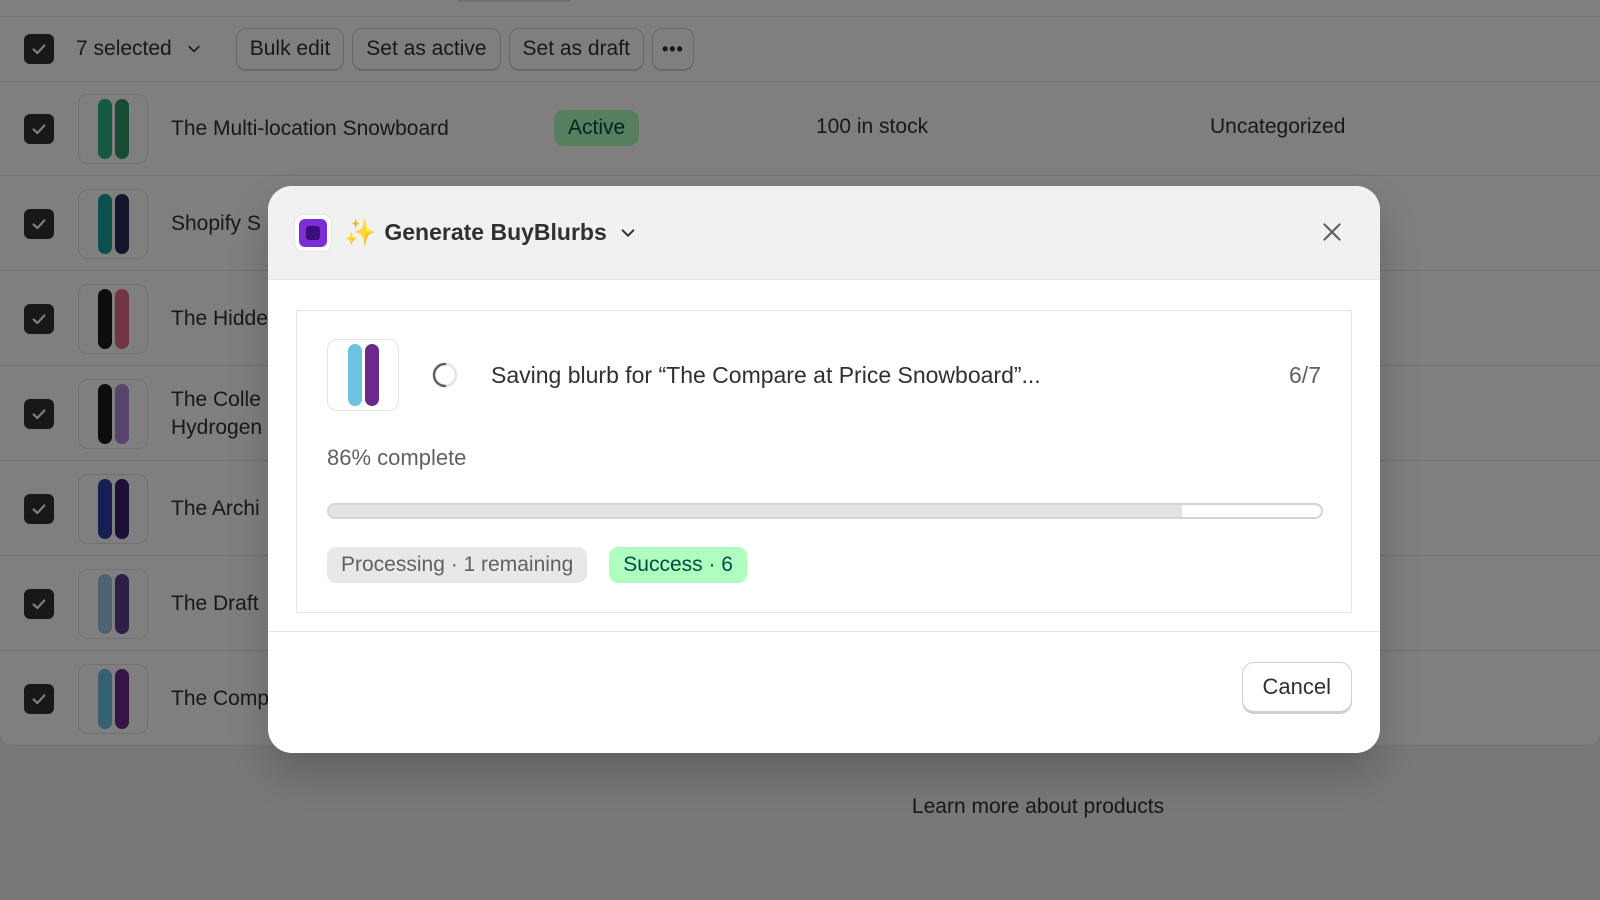 Image resolution: width=1600 pixels, height=900 pixels. I want to click on spinner-icon, so click(445, 375).